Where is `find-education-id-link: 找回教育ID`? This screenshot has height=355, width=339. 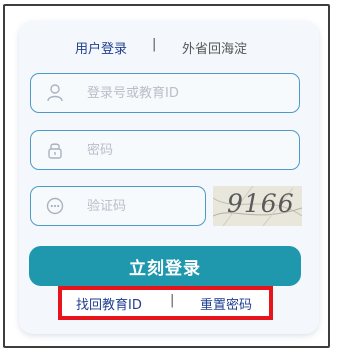
find-education-id-link: 找回教育ID is located at coordinates (109, 303).